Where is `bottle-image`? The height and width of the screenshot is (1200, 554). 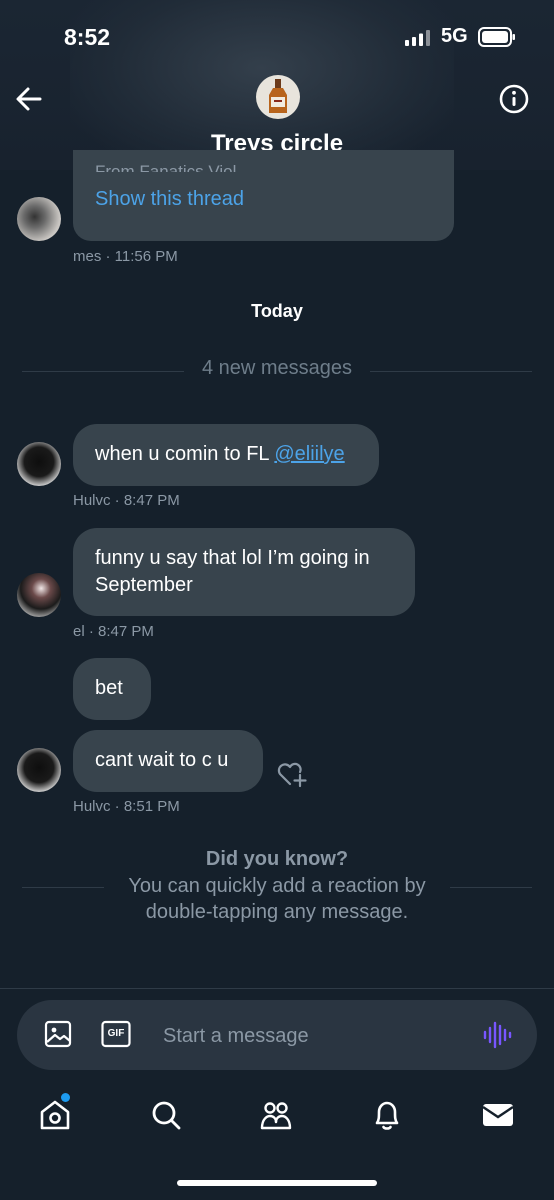 bottle-image is located at coordinates (278, 96).